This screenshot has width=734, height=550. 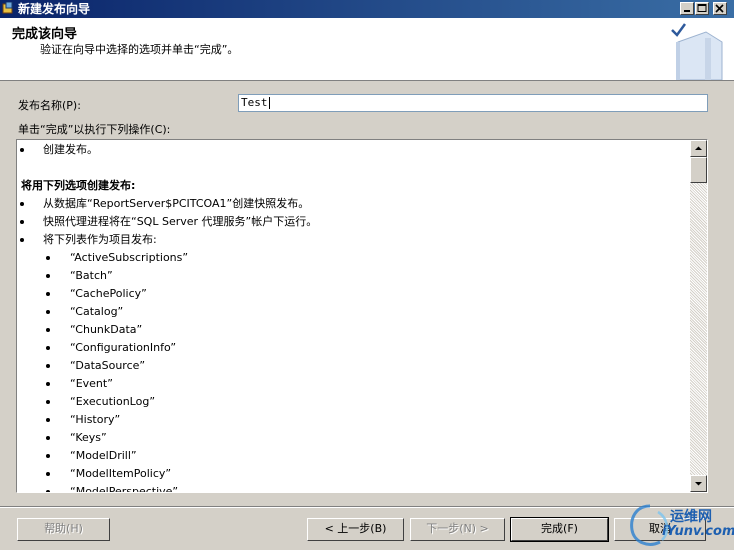 What do you see at coordinates (367, 507) in the screenshot?
I see `footer-separator` at bounding box center [367, 507].